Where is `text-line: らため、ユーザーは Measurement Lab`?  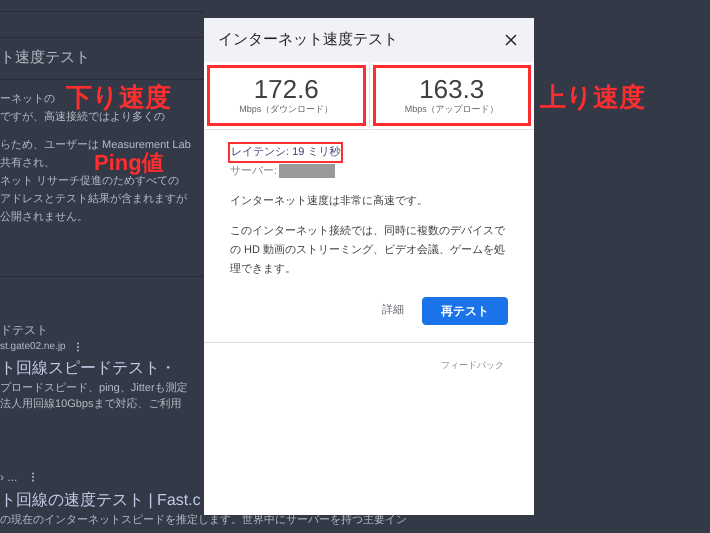 text-line: らため、ユーザーは Measurement Lab is located at coordinates (95, 145).